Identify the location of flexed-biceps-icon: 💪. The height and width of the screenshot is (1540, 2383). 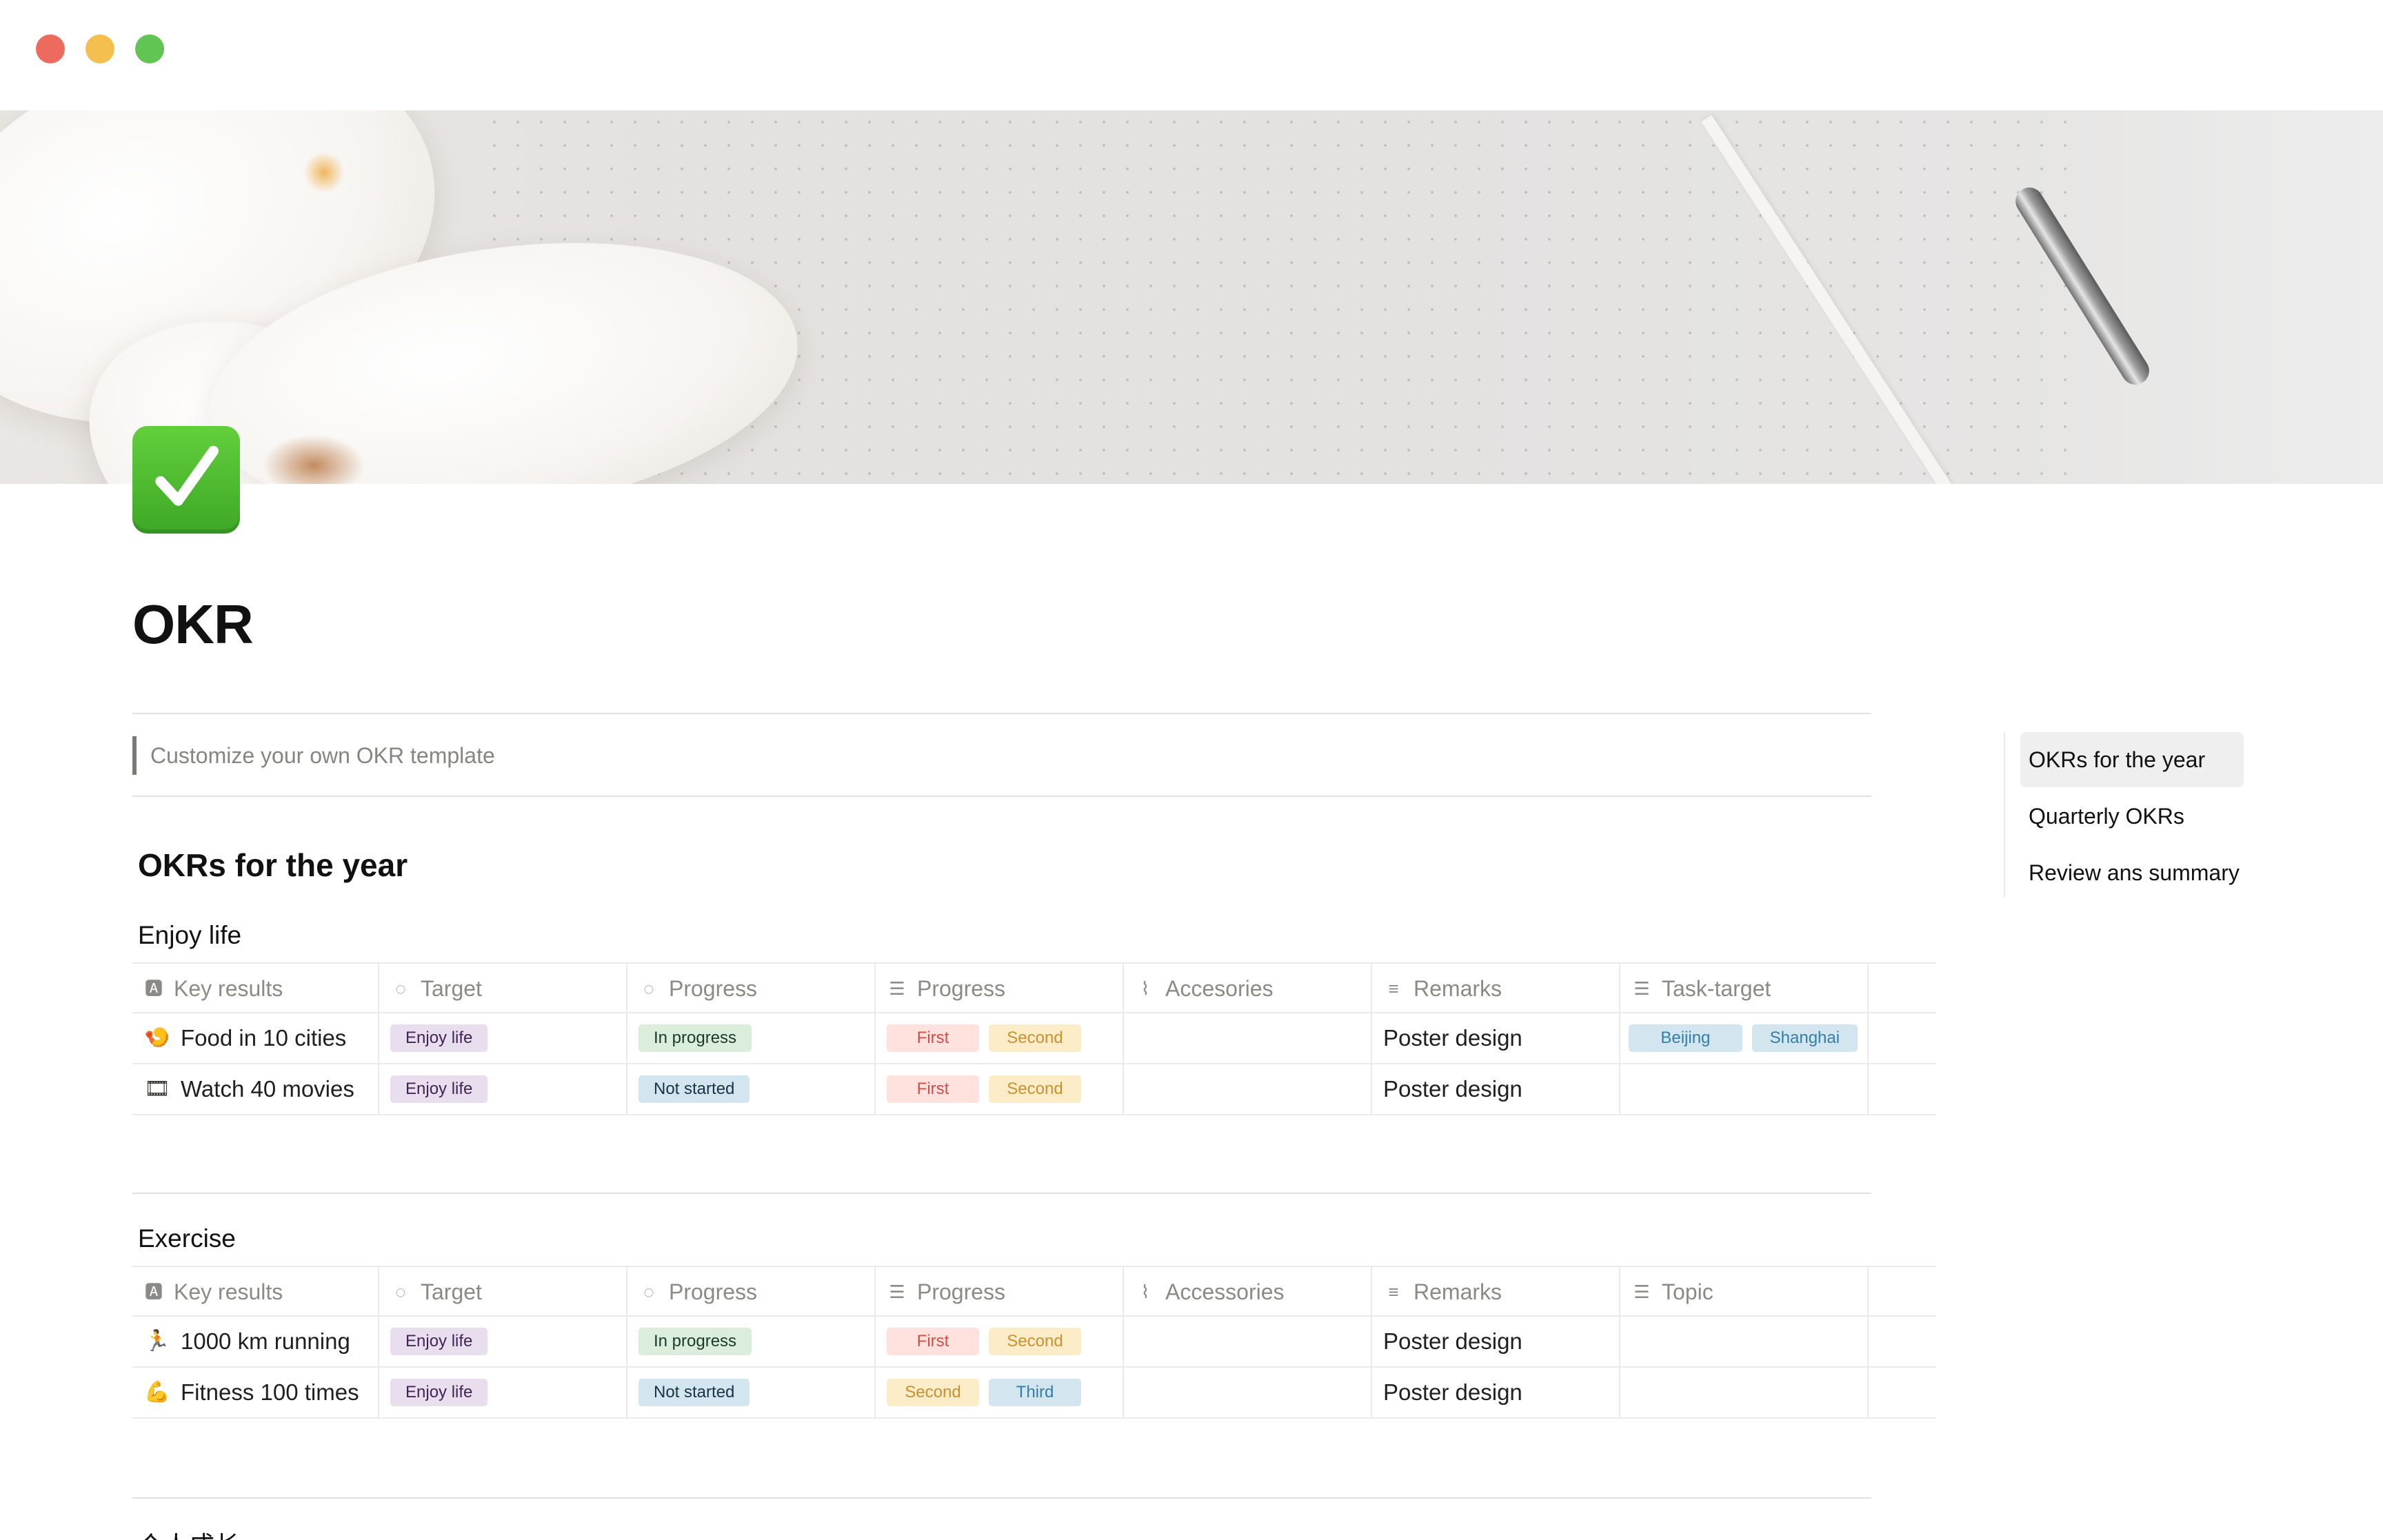
(157, 1393).